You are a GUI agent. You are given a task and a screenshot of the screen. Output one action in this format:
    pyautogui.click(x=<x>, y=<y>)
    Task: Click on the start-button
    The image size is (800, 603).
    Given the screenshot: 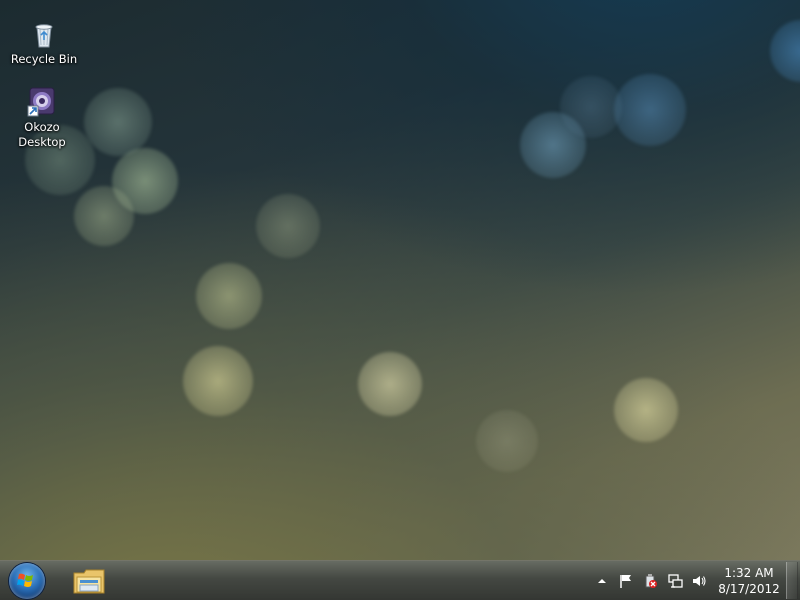 What is the action you would take?
    pyautogui.click(x=27, y=581)
    